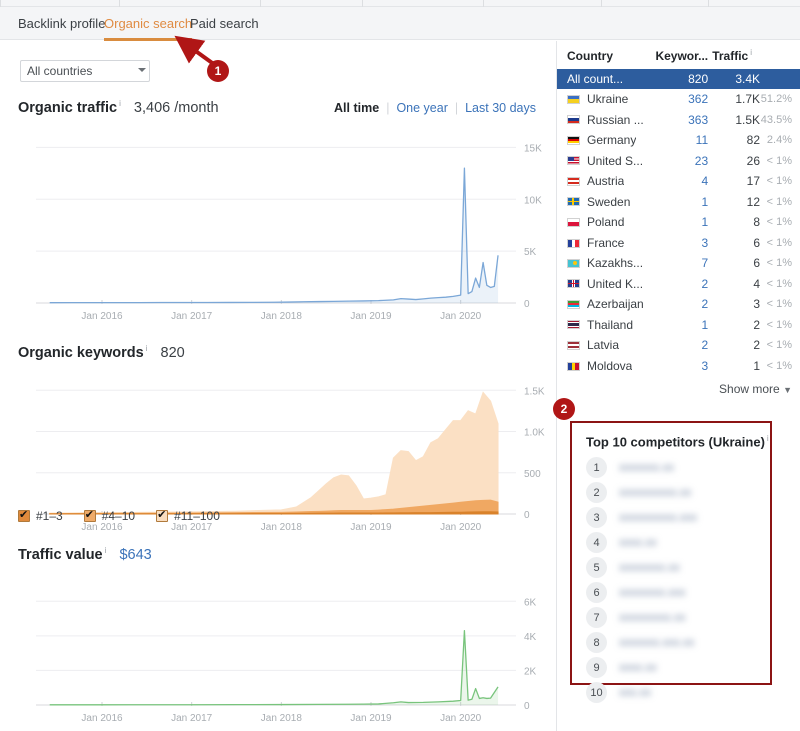 The image size is (800, 731). What do you see at coordinates (604, 99) in the screenshot?
I see `cell-country: Ukraine` at bounding box center [604, 99].